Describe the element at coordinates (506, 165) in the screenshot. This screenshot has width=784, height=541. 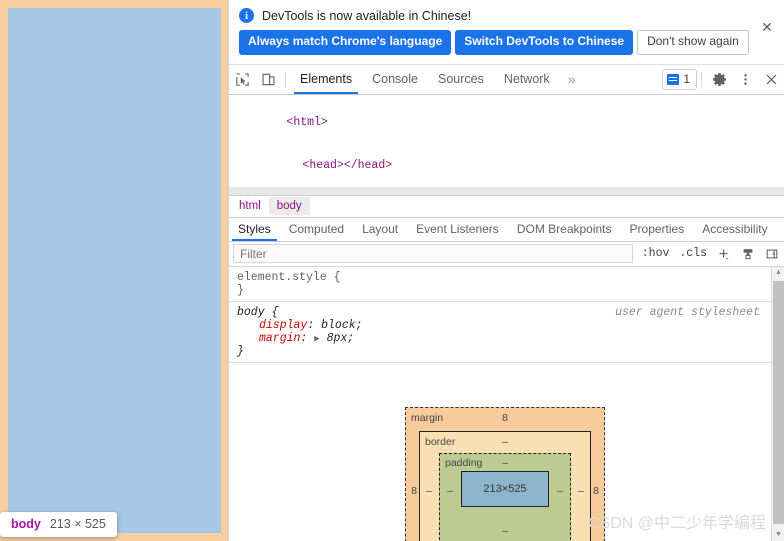
I see `dom-node-head: <head></head>` at that location.